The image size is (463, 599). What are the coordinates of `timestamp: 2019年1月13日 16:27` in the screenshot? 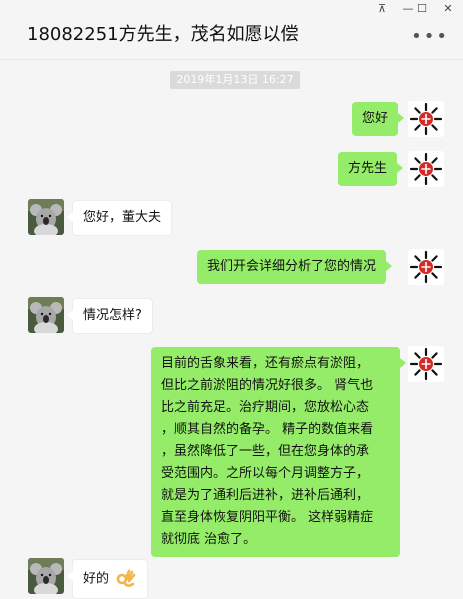 It's located at (235, 80).